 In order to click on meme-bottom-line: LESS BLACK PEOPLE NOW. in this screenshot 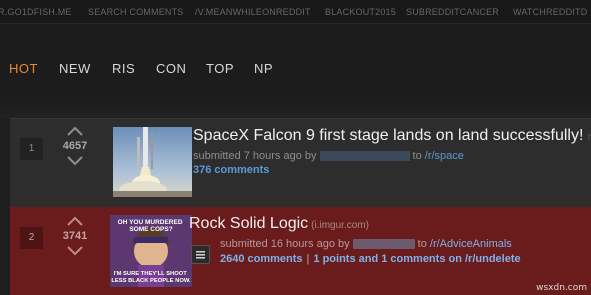, I will do `click(151, 281)`.